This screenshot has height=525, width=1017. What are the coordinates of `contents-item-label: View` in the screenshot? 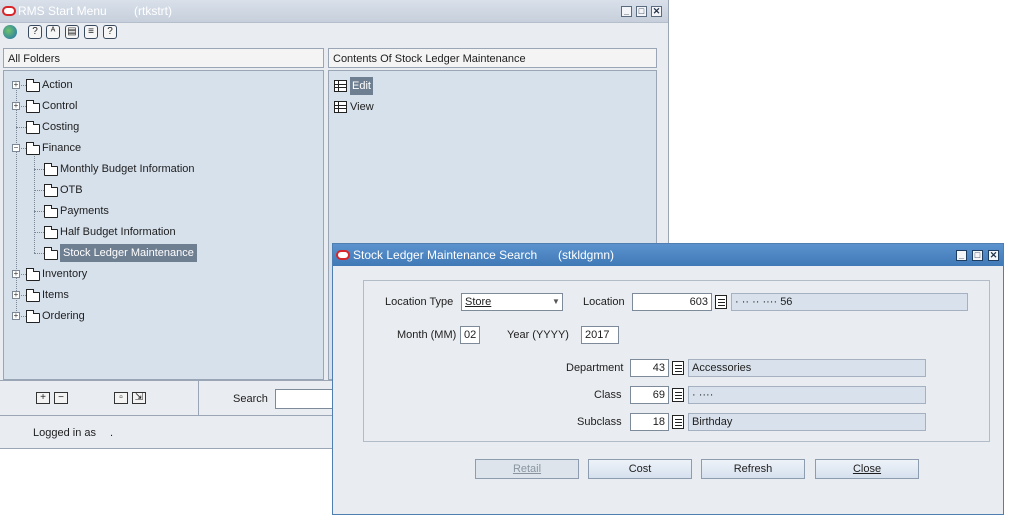 It's located at (362, 107).